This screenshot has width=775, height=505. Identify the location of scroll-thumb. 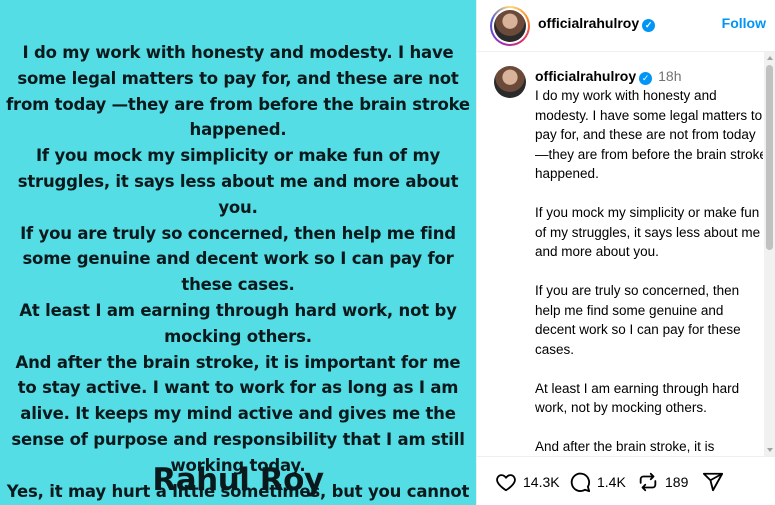
(769, 157).